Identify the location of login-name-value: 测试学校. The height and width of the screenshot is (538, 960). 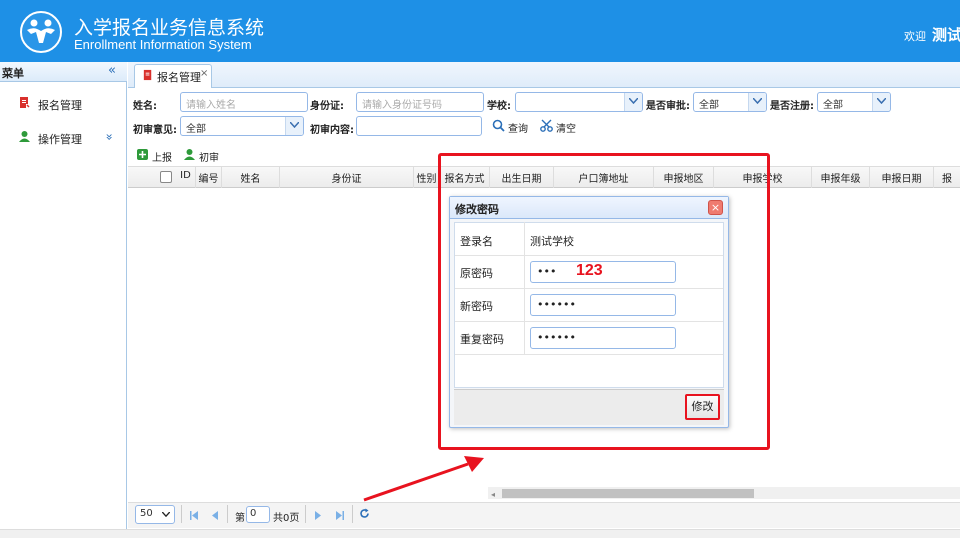
(552, 241).